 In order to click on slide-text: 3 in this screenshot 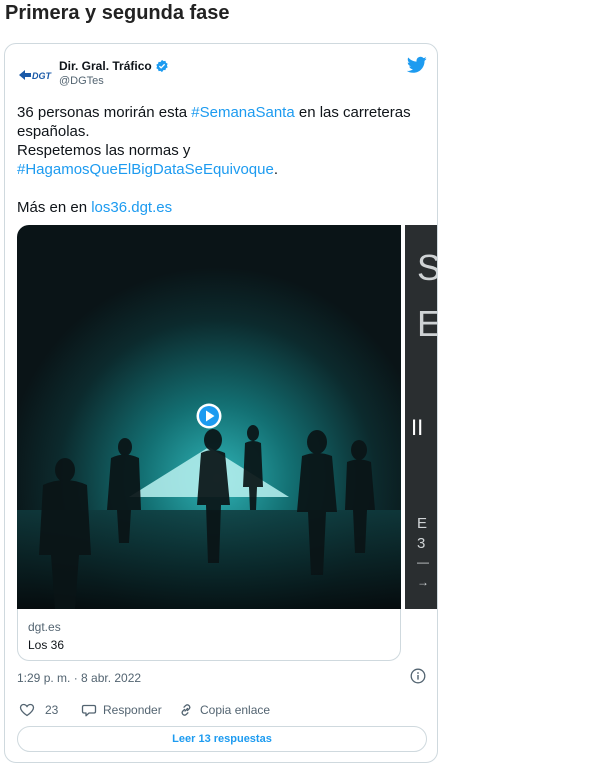, I will do `click(421, 543)`.